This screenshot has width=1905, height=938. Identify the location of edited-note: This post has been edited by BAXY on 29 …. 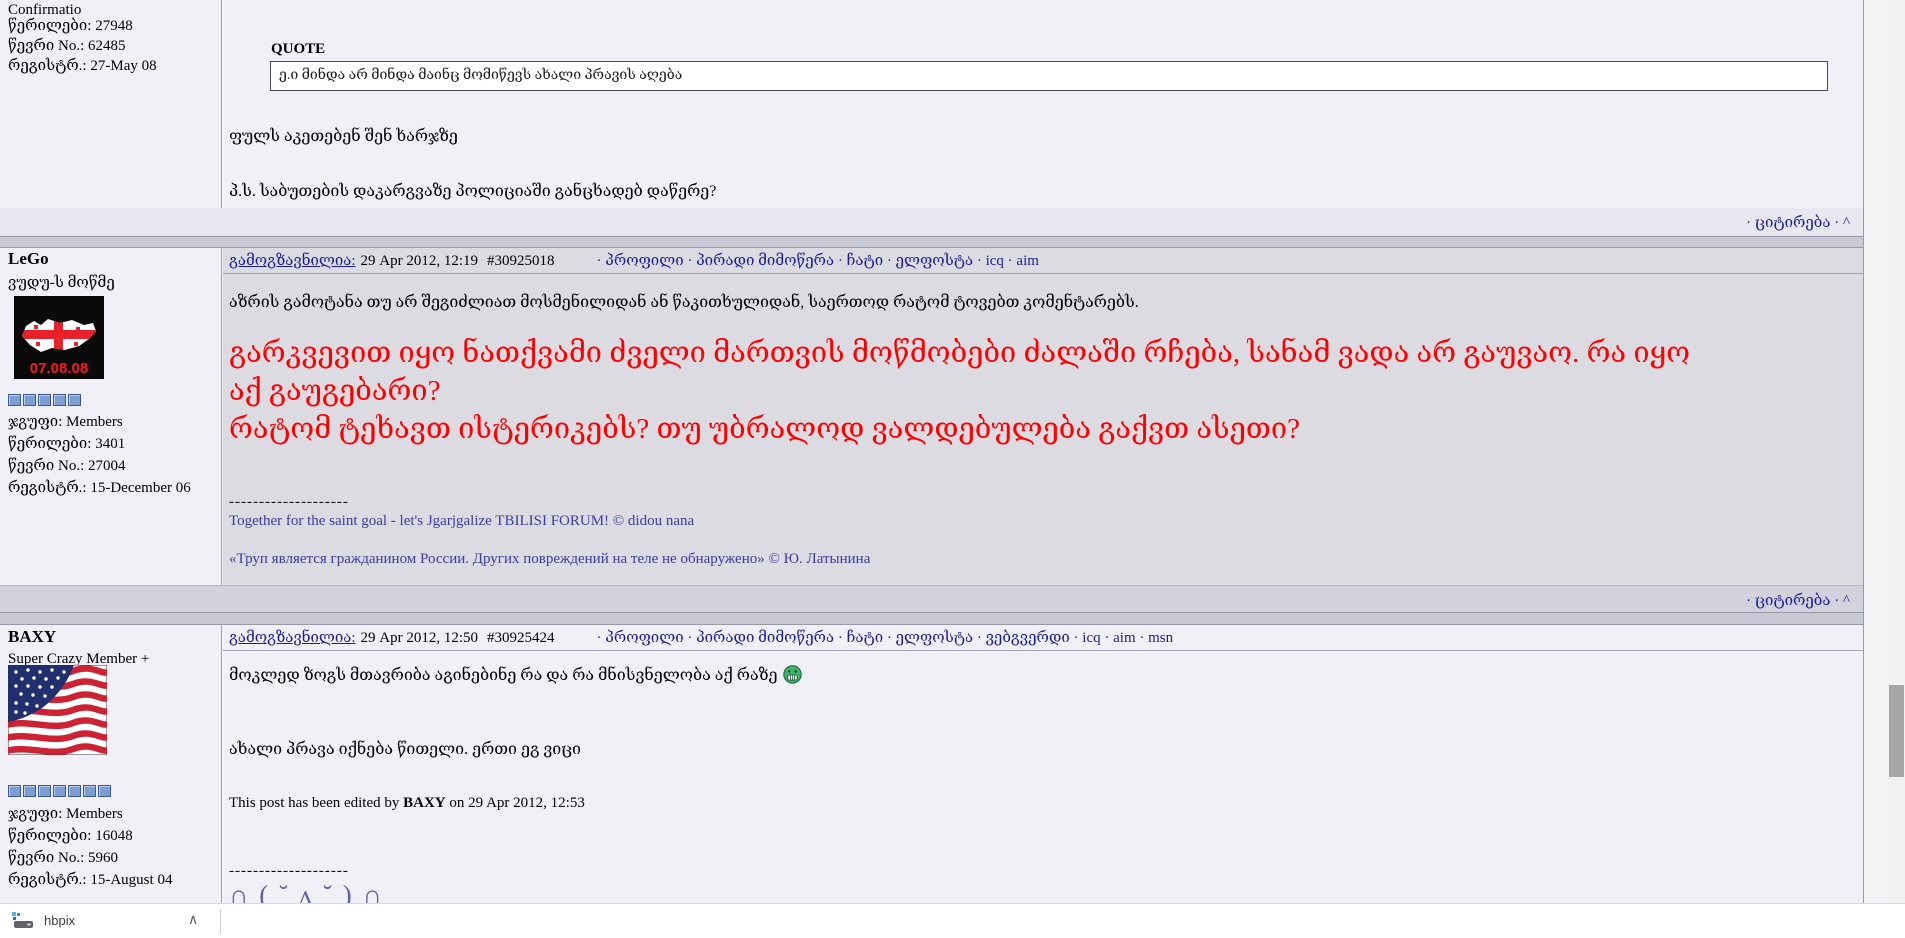
(407, 803).